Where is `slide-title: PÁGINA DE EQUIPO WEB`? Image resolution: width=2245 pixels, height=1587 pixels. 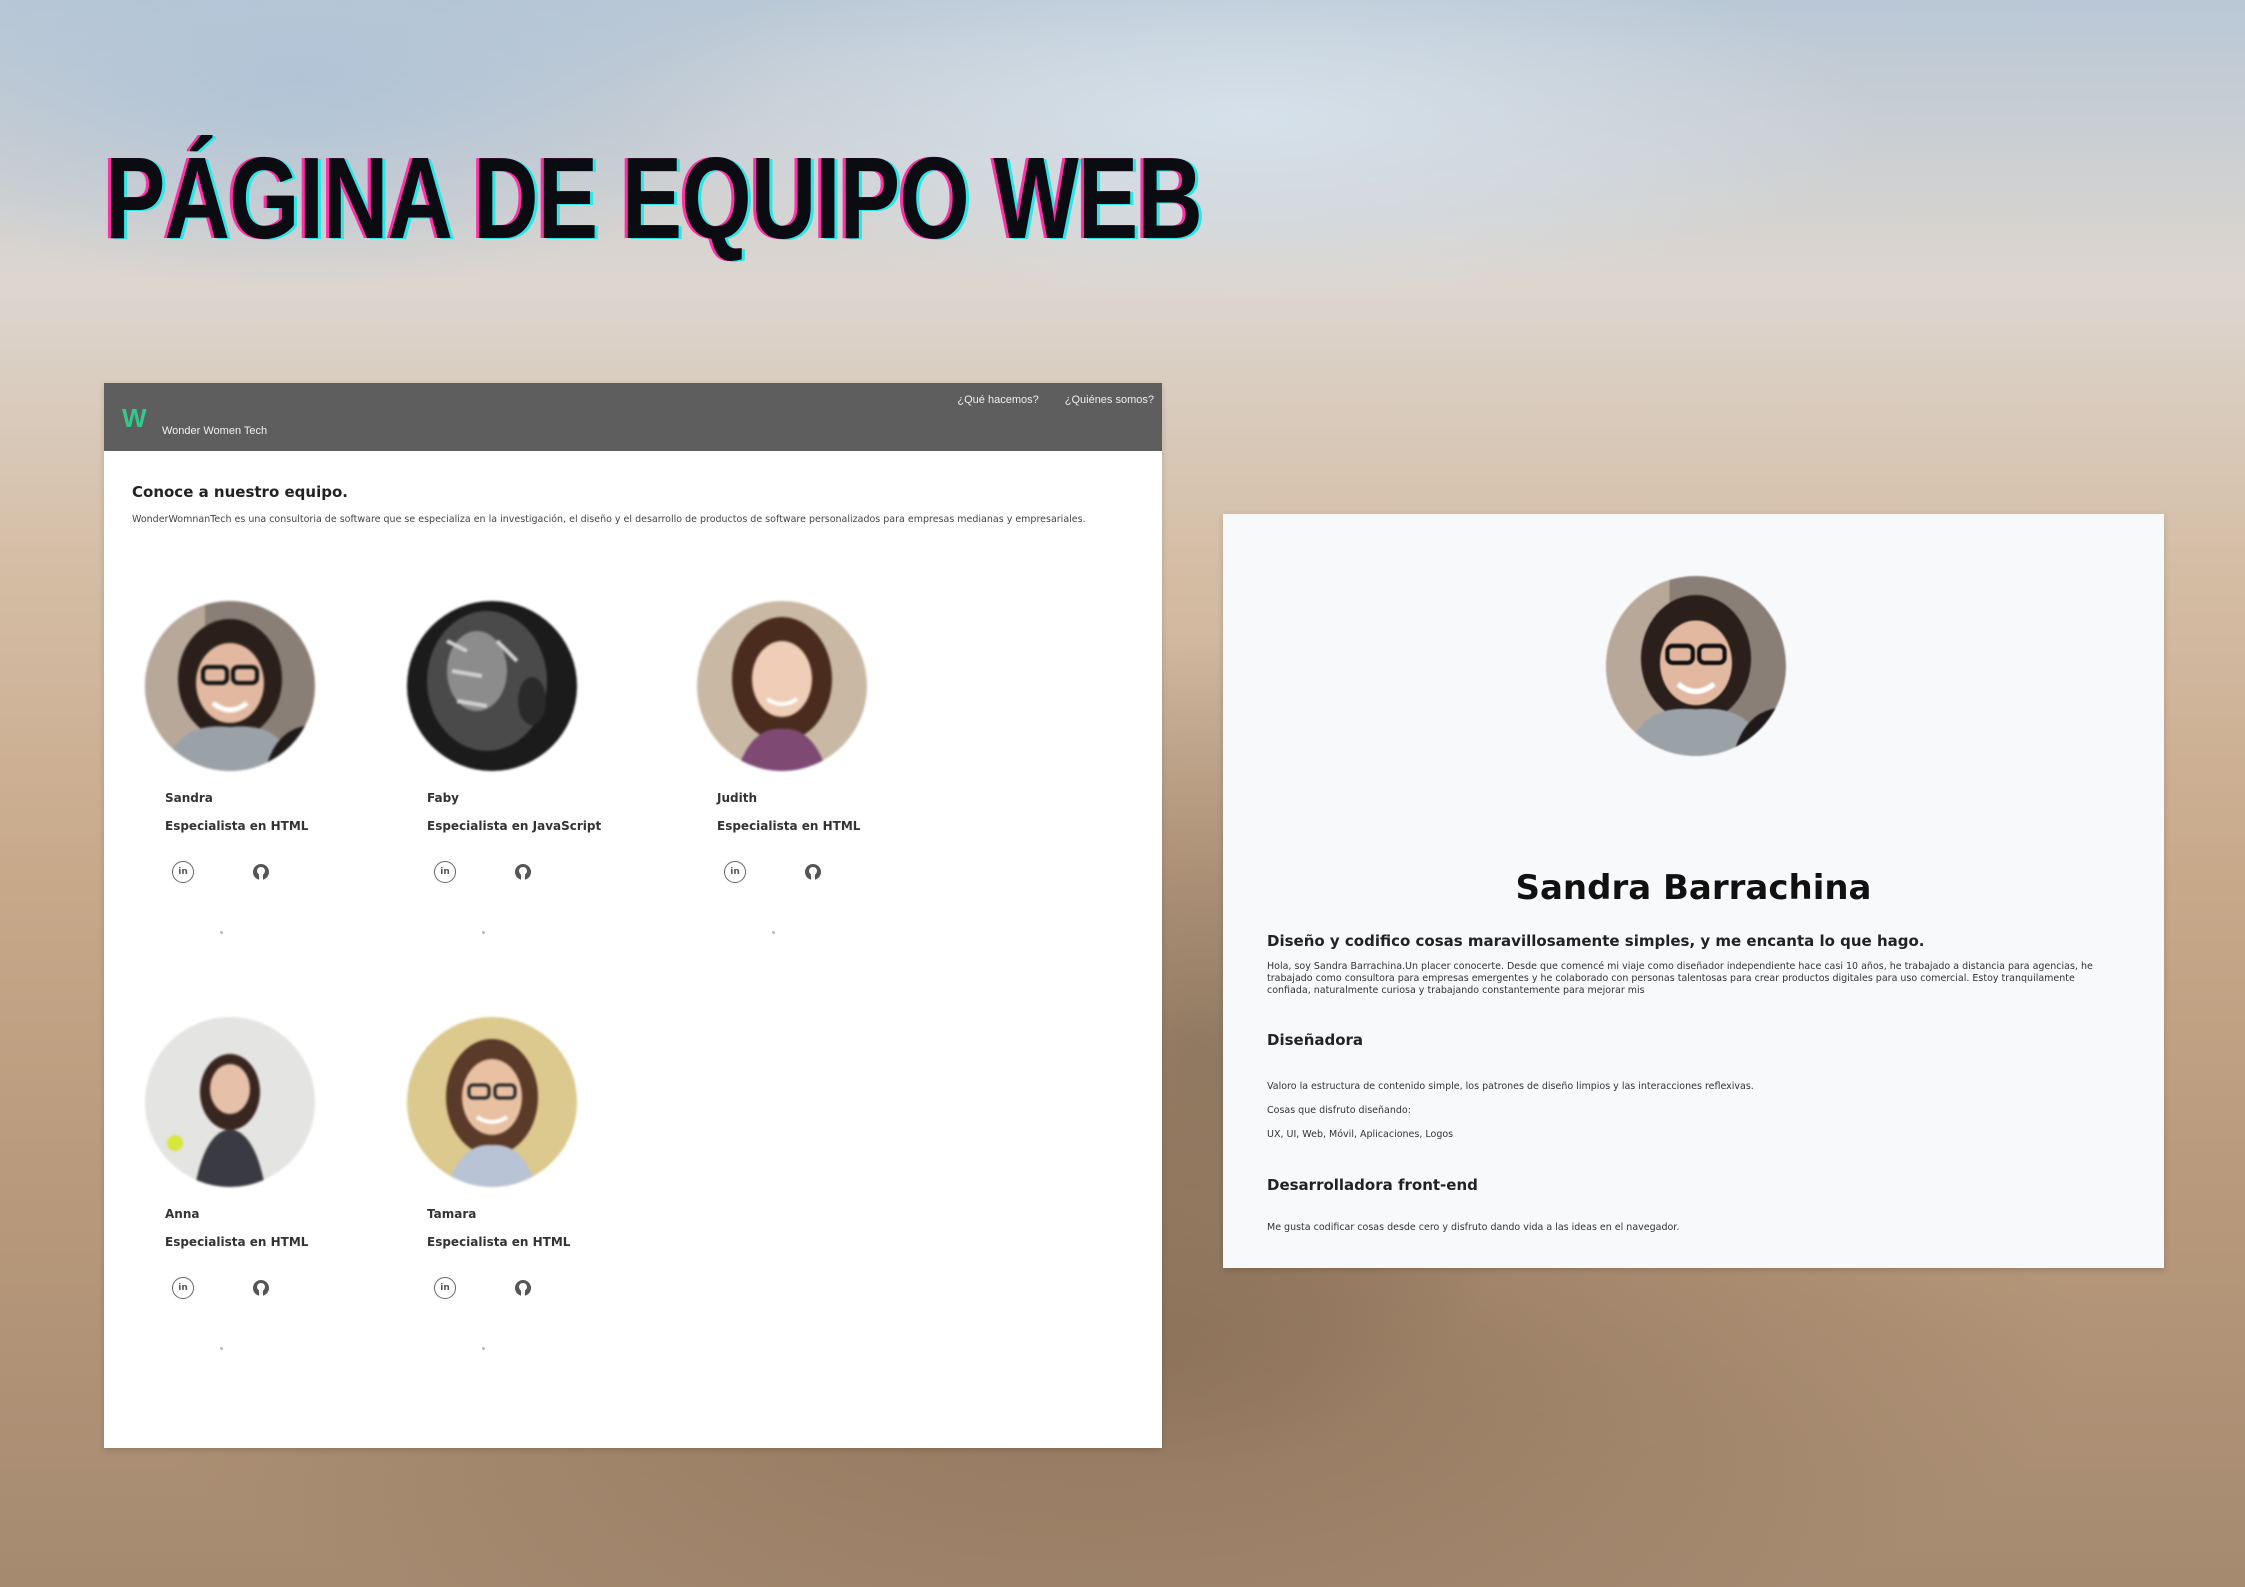 slide-title: PÁGINA DE EQUIPO WEB is located at coordinates (654, 198).